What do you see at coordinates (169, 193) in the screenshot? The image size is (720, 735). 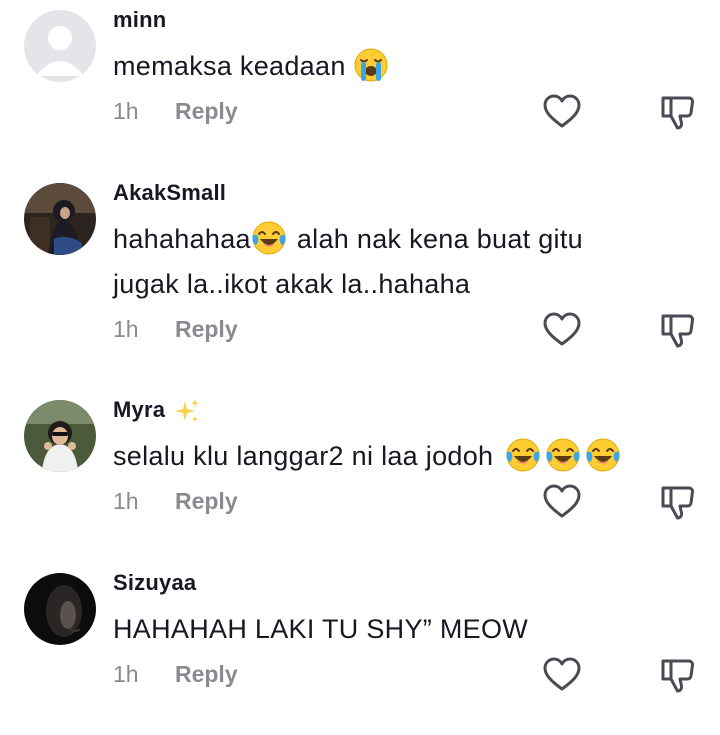 I see `comment-username: AkakSmall` at bounding box center [169, 193].